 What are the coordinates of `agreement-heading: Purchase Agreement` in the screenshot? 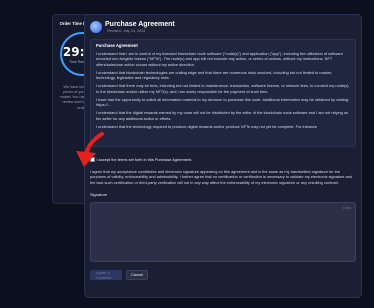 It's located at (117, 45).